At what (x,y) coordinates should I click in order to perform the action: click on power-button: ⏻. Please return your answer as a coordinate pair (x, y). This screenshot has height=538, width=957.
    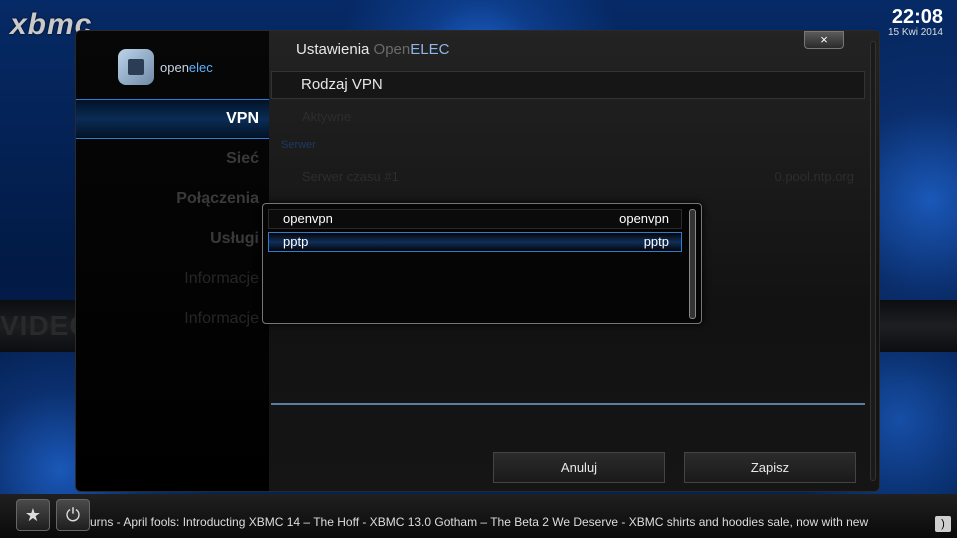
    Looking at the image, I should click on (73, 515).